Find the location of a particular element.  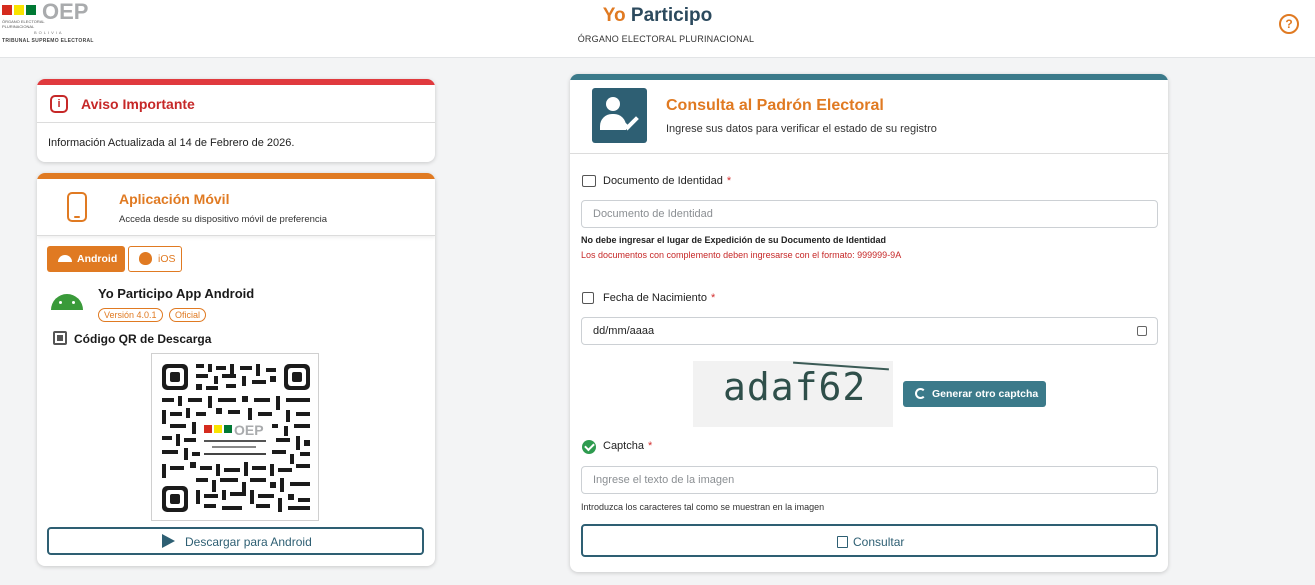

download-android-label: Descargar para Android is located at coordinates (248, 542).